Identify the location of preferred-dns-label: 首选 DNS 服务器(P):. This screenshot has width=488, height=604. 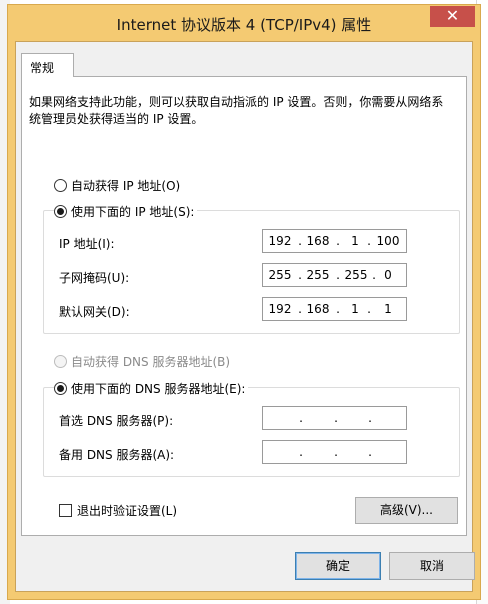
(116, 421).